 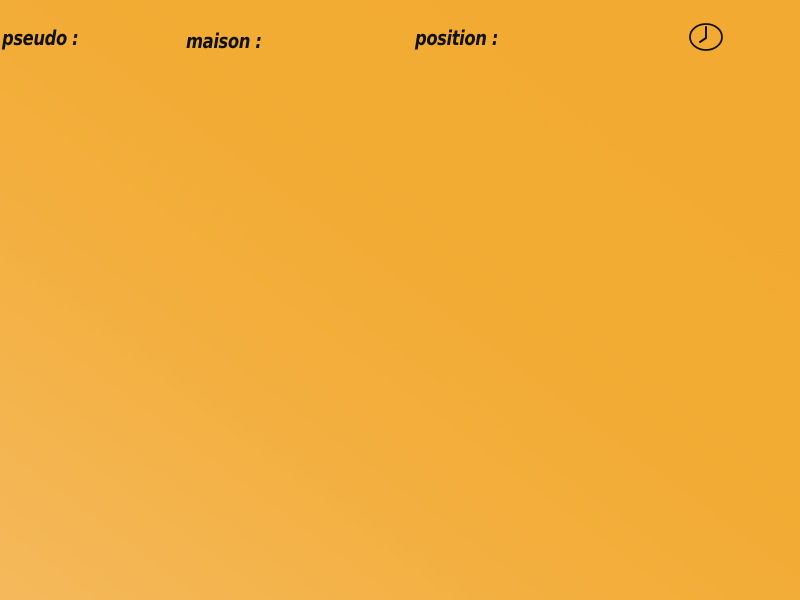 I want to click on pseudo-label: pseudo :, so click(x=40, y=38).